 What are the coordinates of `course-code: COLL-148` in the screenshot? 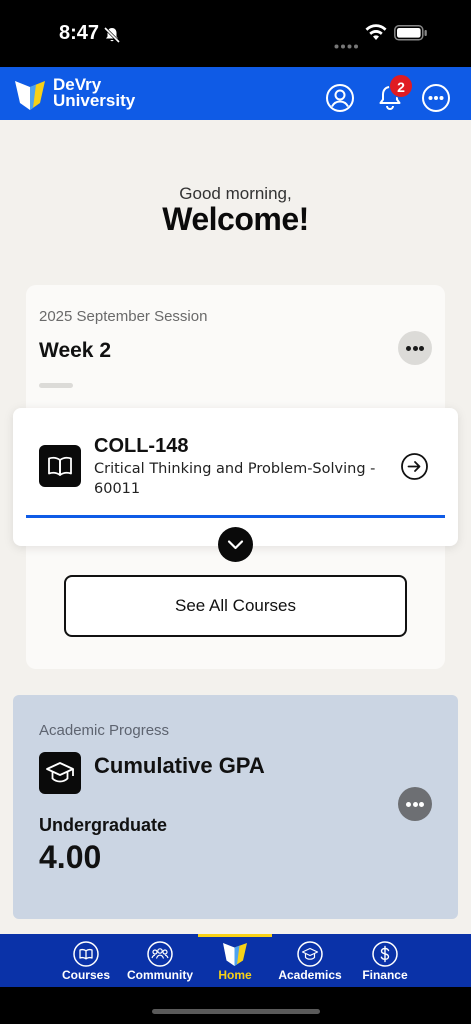 It's located at (141, 446).